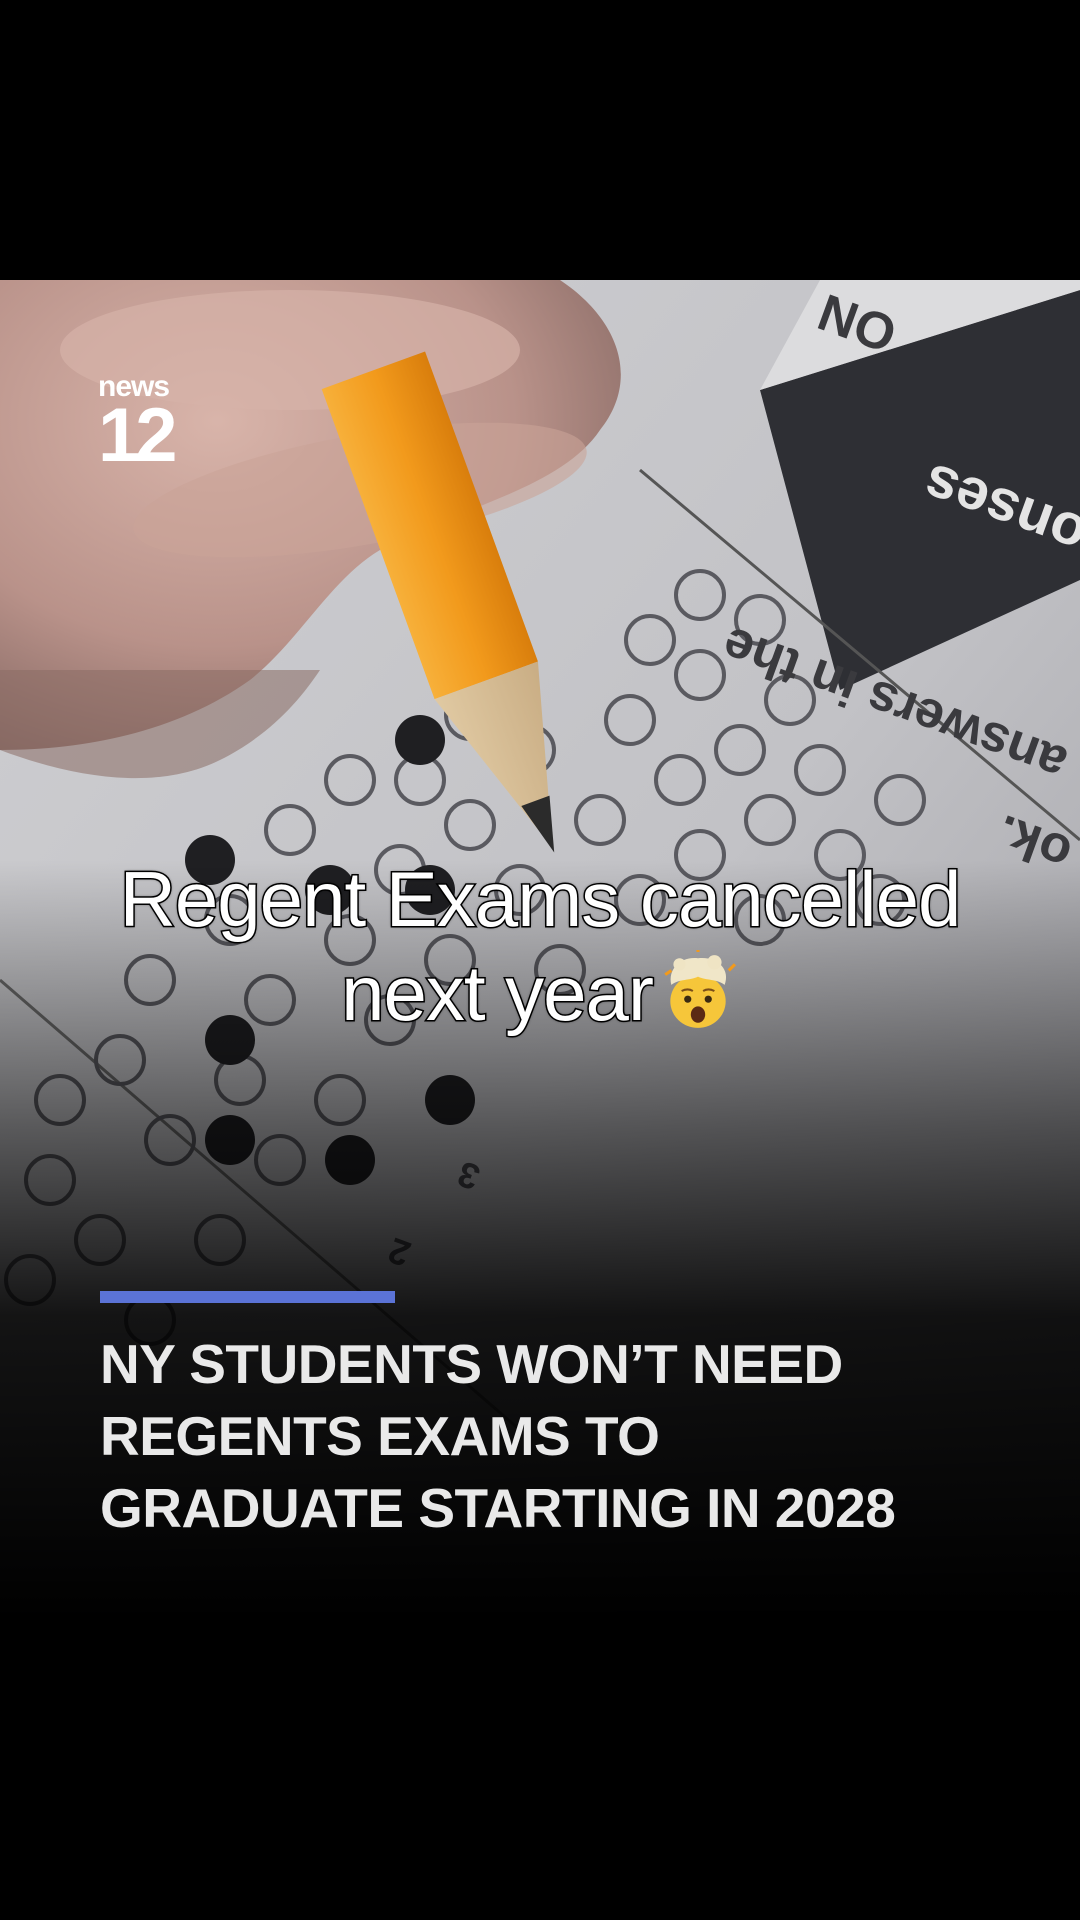  I want to click on headline-line-1: NY STUDENTS WON’T NEED, so click(471, 1364).